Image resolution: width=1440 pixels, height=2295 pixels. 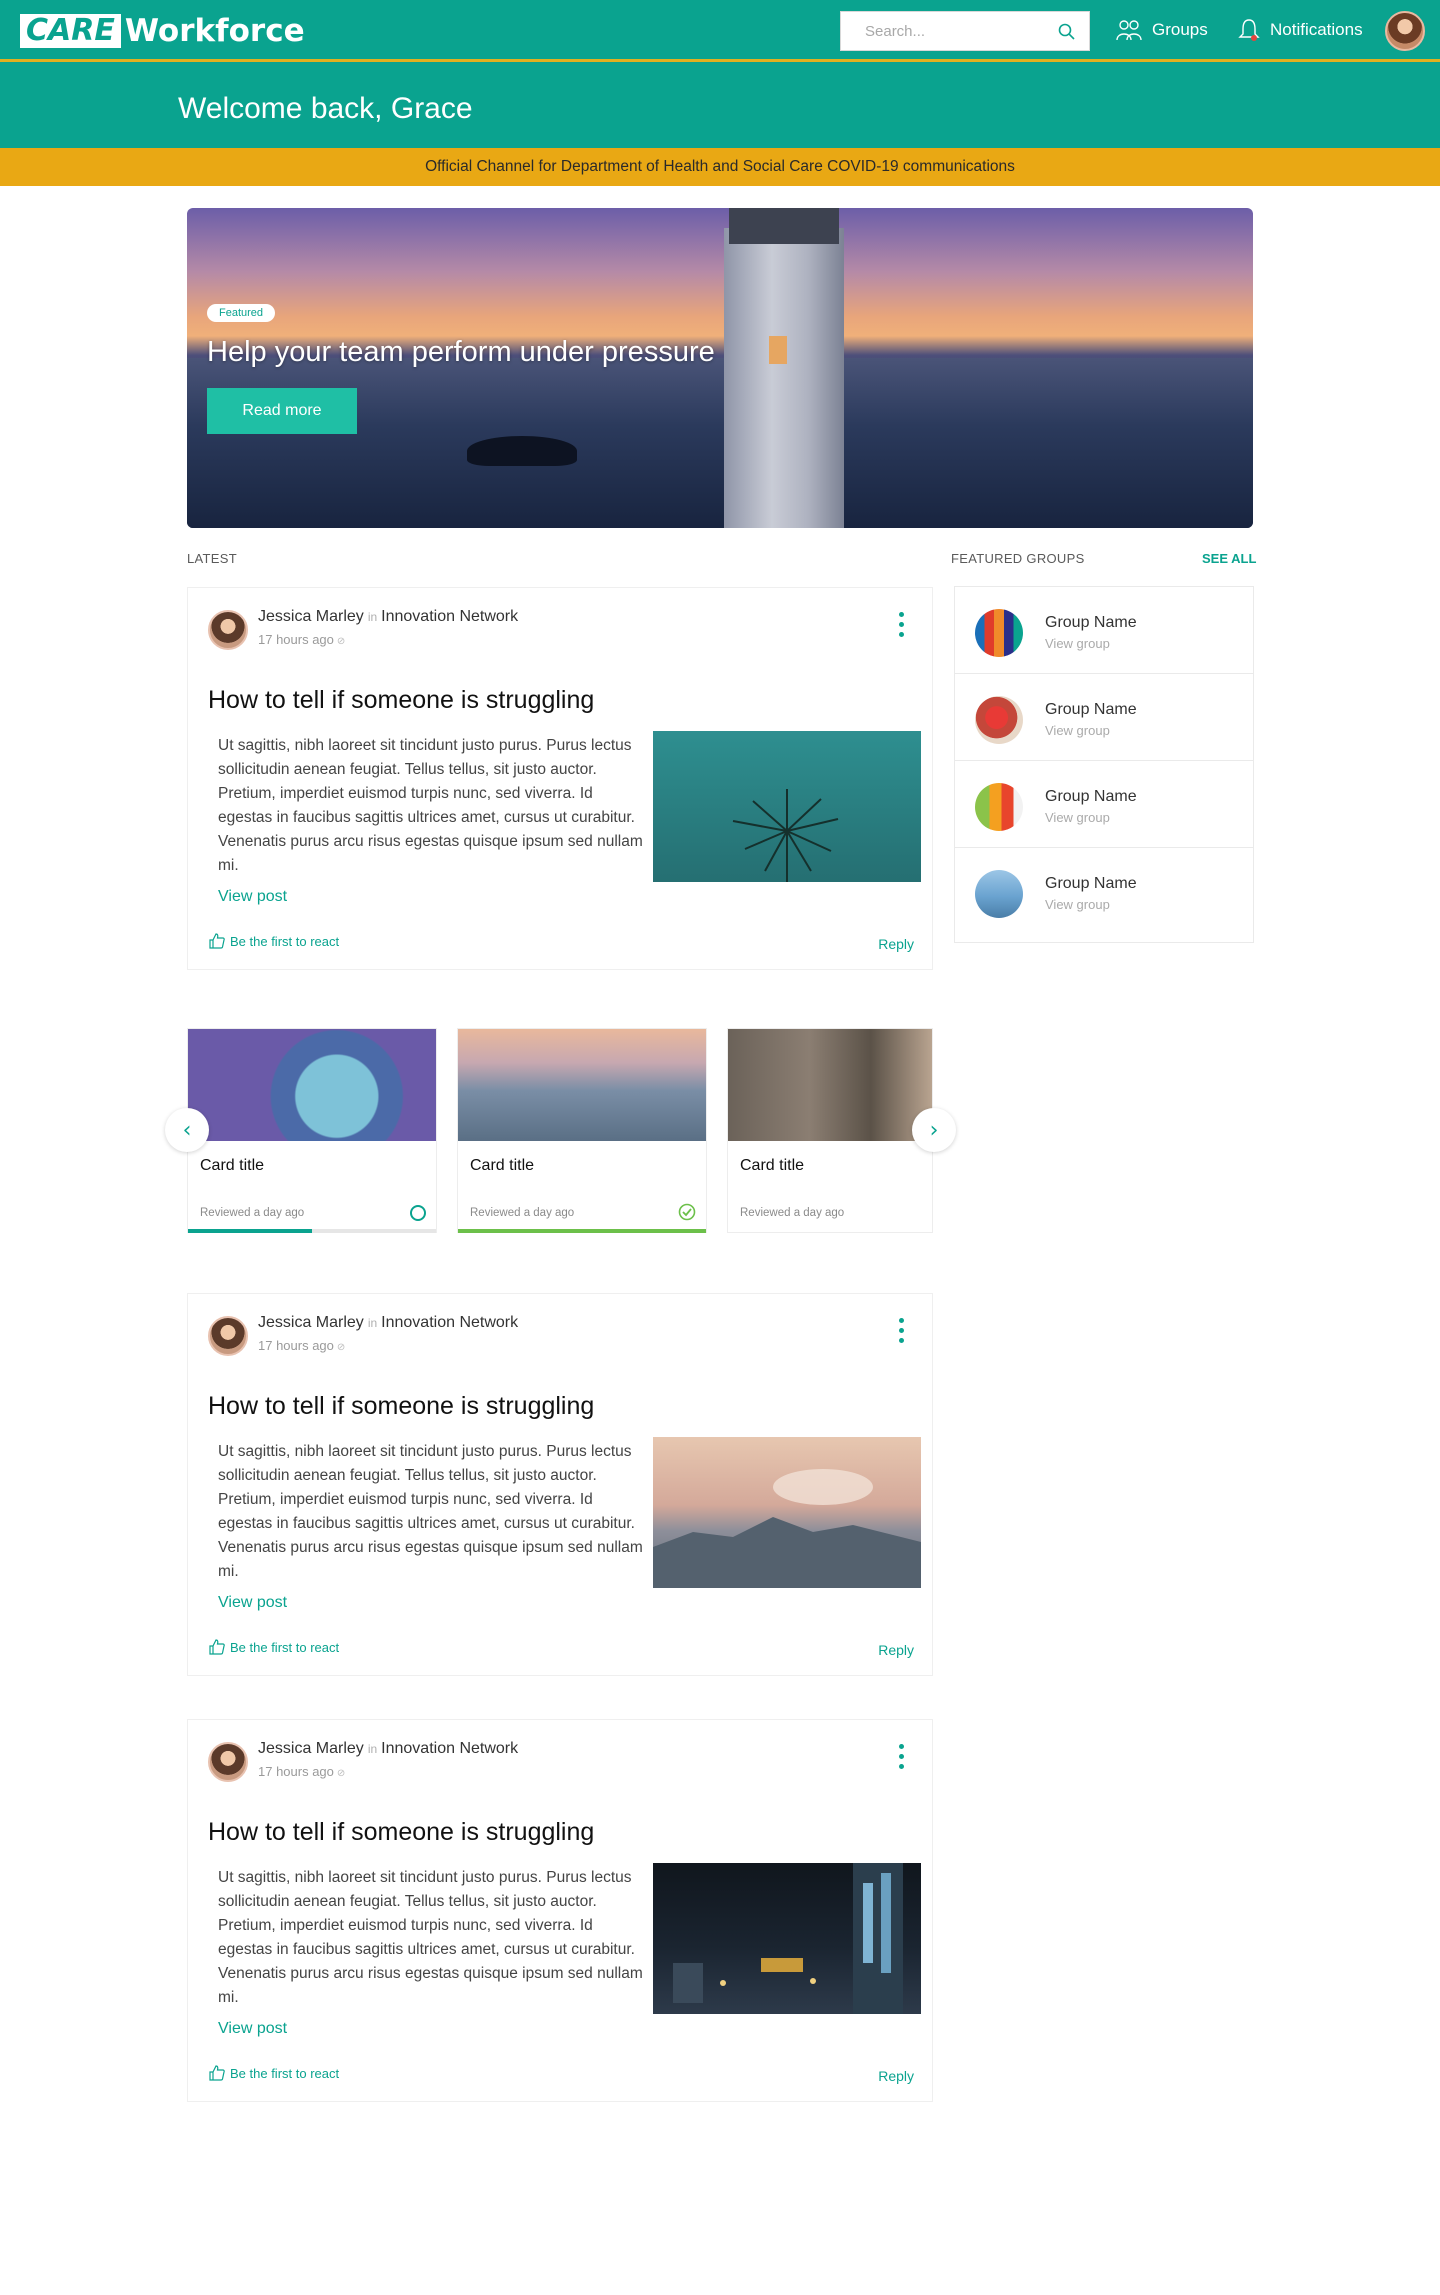 What do you see at coordinates (282, 411) in the screenshot?
I see `read-more-button: Read more` at bounding box center [282, 411].